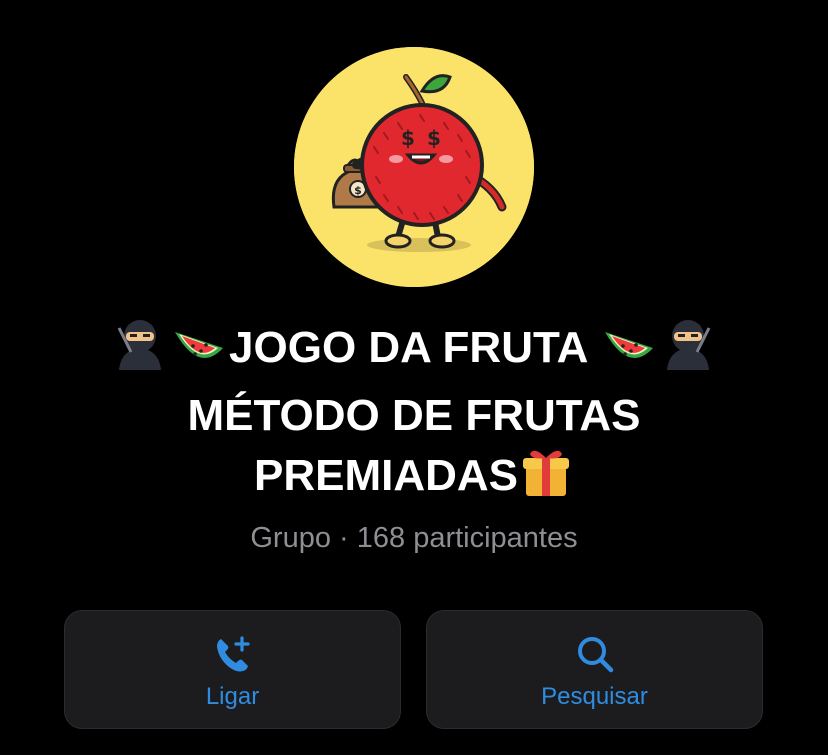 The height and width of the screenshot is (755, 828). I want to click on search-icon, so click(595, 655).